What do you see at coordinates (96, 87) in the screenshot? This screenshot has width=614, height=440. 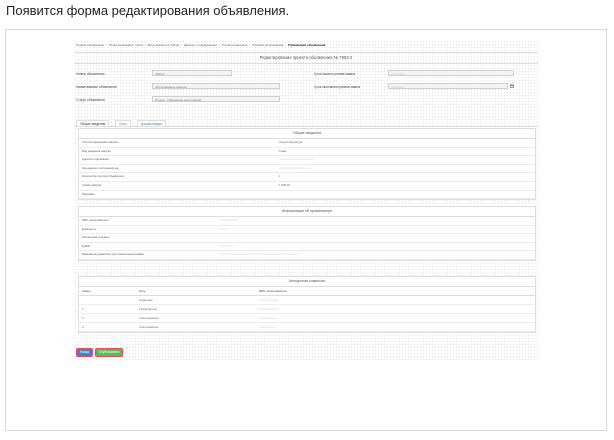 I see `field-label-name: Наименование объявления` at bounding box center [96, 87].